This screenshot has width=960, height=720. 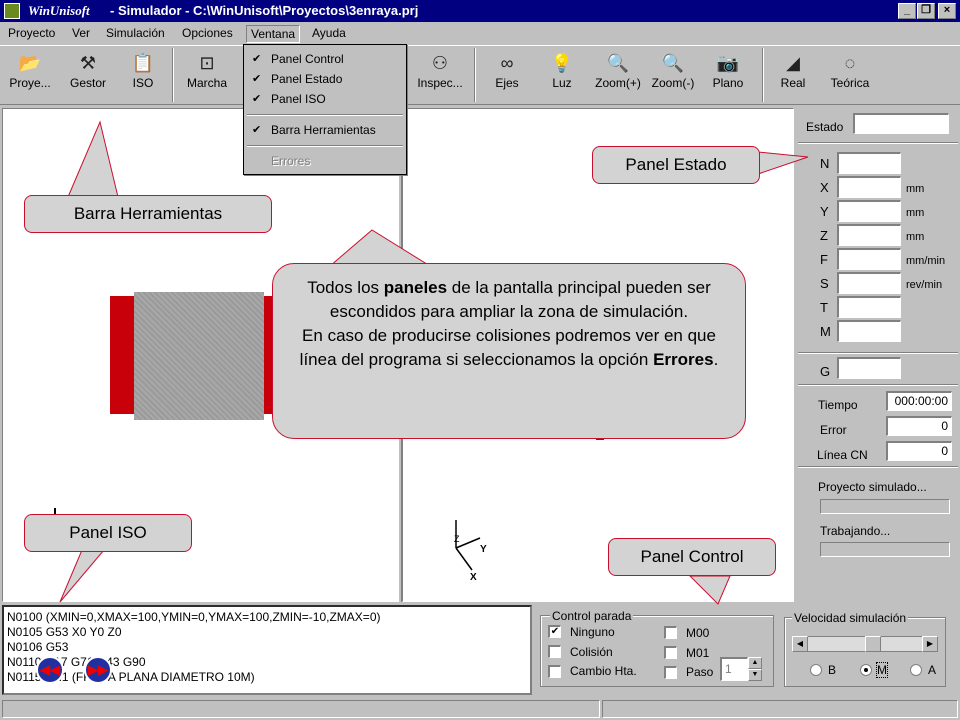 What do you see at coordinates (135, 34) in the screenshot?
I see `menu-simulacion: Simulación` at bounding box center [135, 34].